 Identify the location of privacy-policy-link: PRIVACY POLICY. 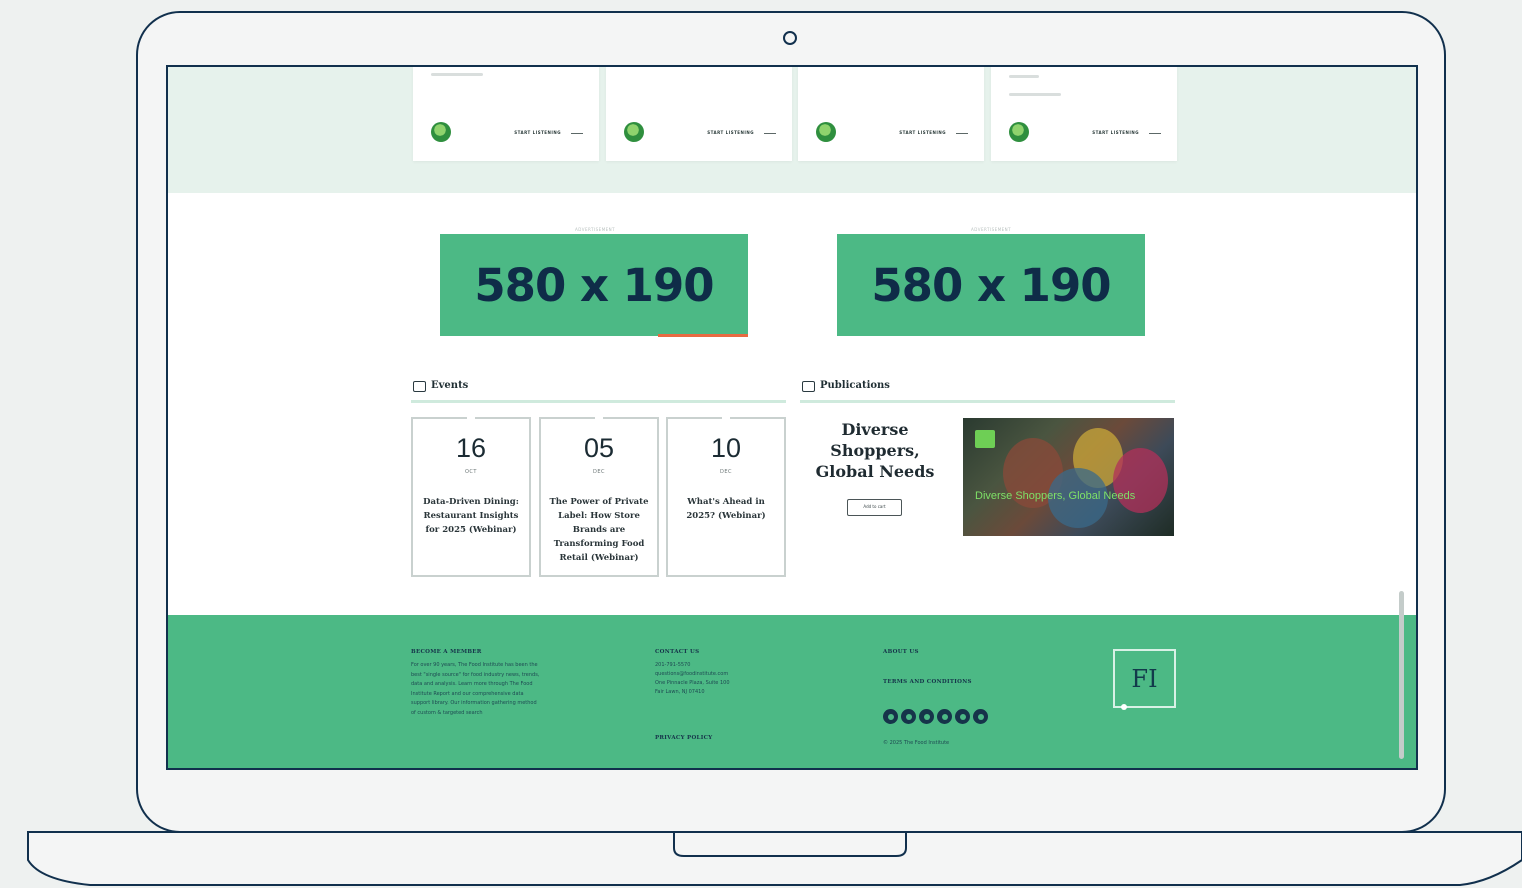
(683, 738).